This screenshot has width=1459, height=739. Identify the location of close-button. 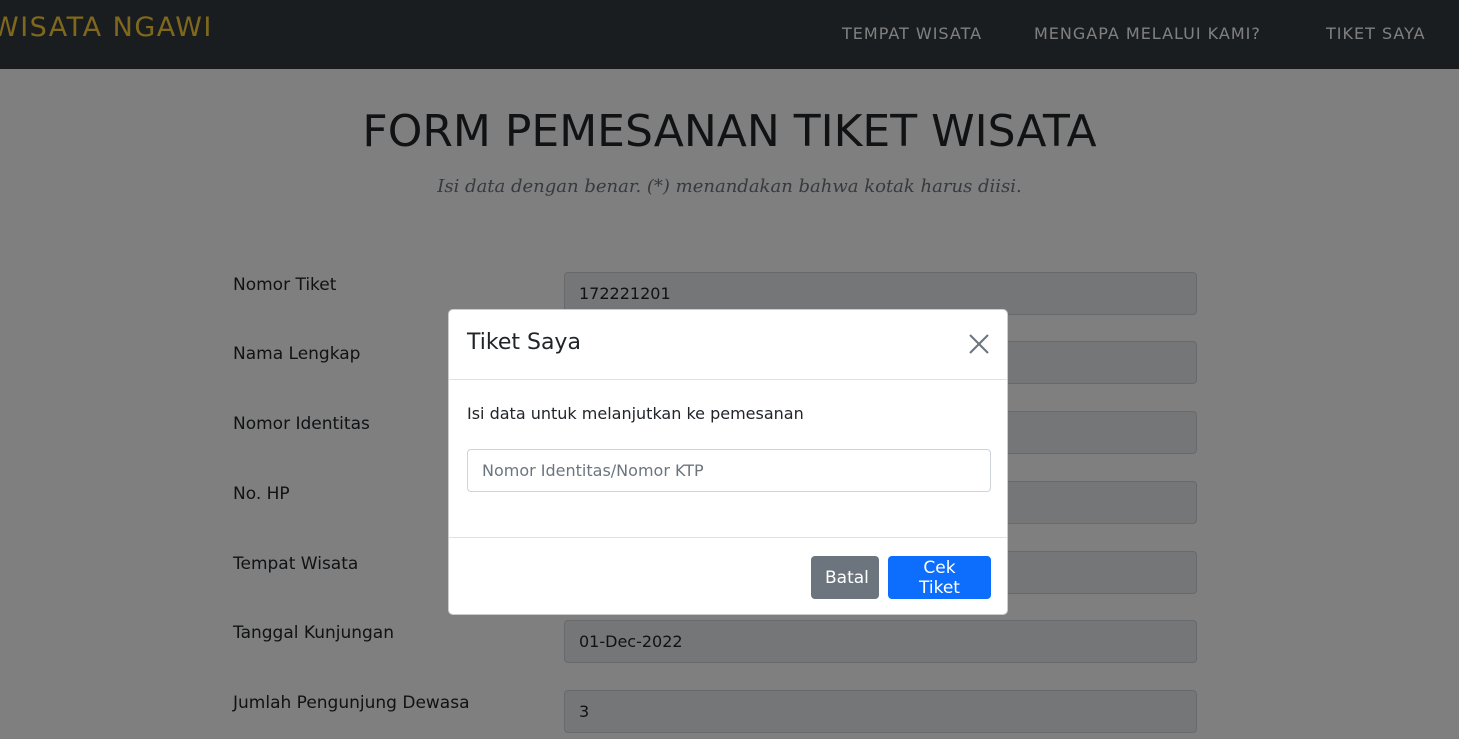
(979, 344).